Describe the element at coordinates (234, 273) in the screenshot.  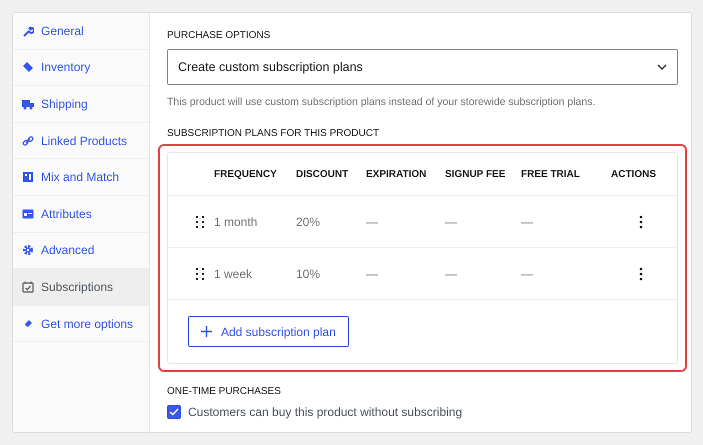
I see `table-cell-text: 1 week` at that location.